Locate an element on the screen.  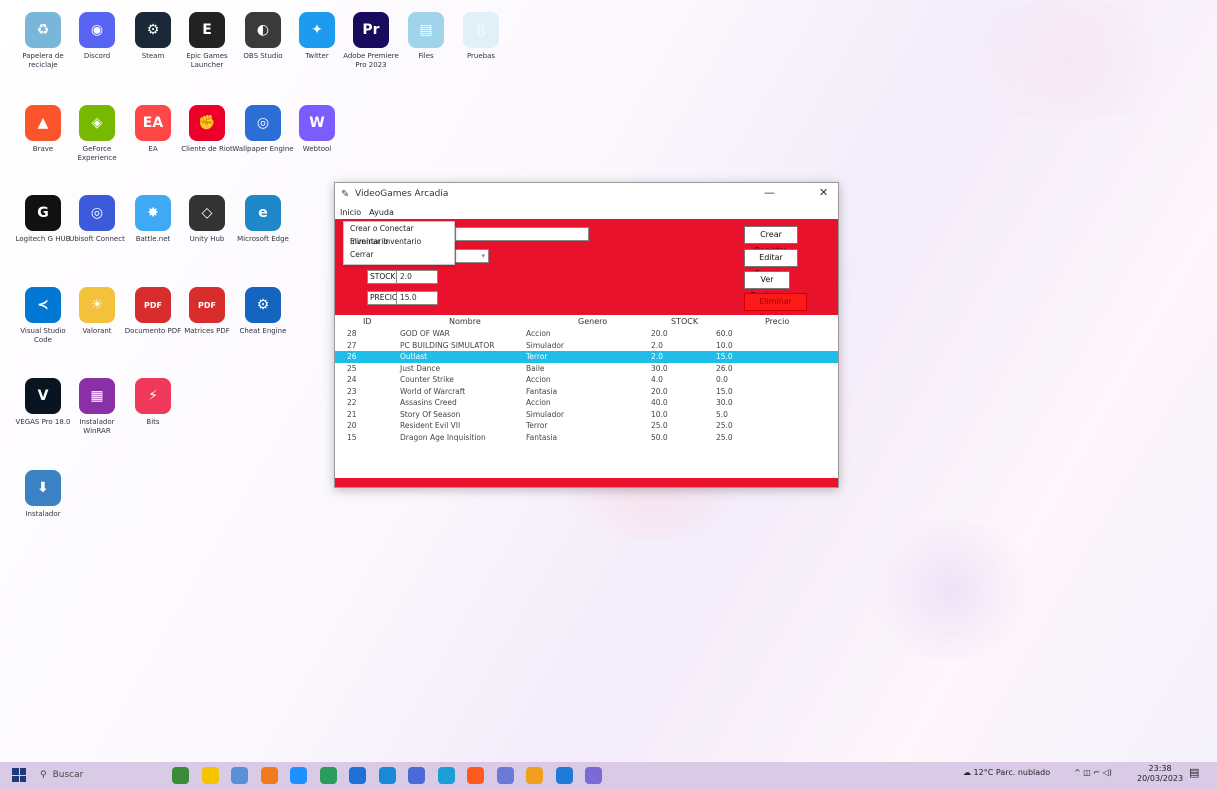
precio-input: 15.0 is located at coordinates (417, 298).